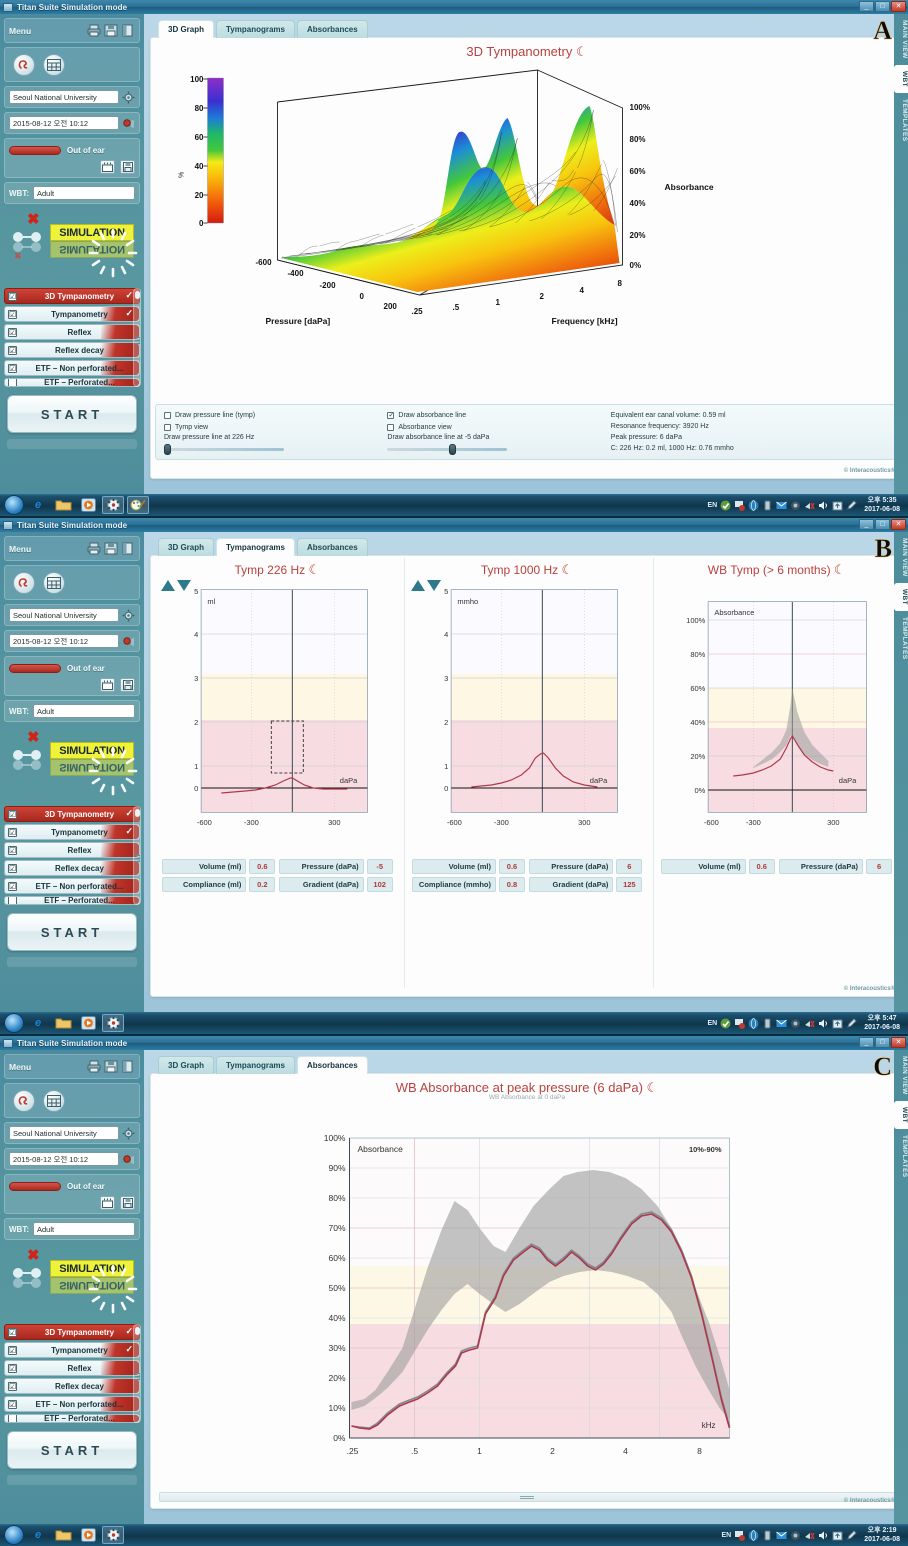 The width and height of the screenshot is (908, 1546). I want to click on menu-label: Menu, so click(46, 549).